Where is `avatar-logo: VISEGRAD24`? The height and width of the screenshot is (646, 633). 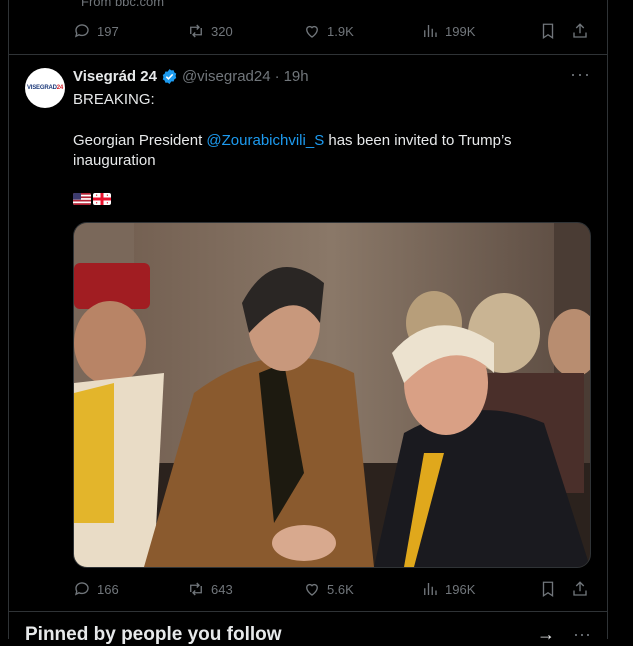 avatar-logo: VISEGRAD24 is located at coordinates (45, 88).